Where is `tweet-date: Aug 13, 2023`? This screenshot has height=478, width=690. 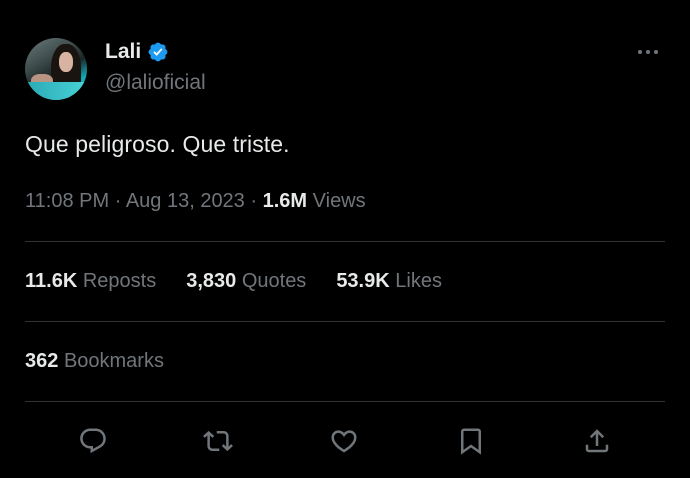 tweet-date: Aug 13, 2023 is located at coordinates (185, 201).